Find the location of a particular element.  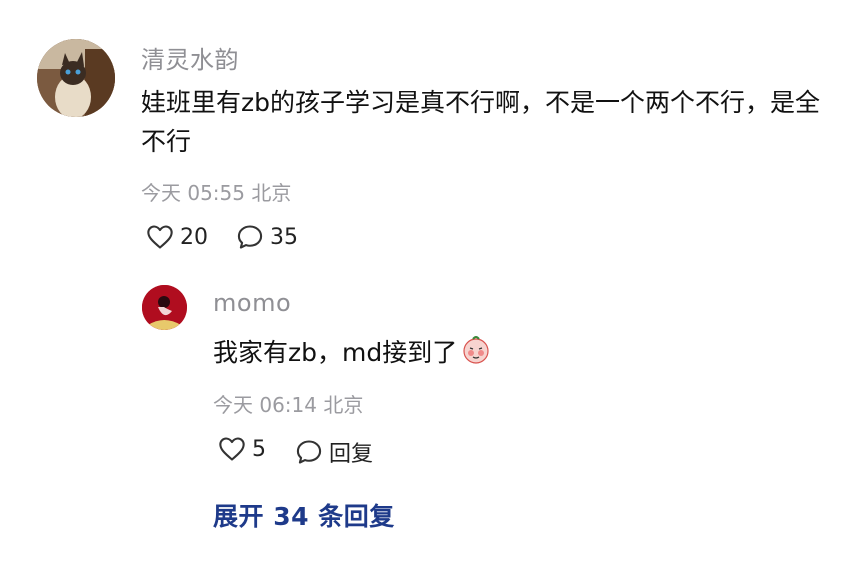

like-button: 20 is located at coordinates (177, 237).